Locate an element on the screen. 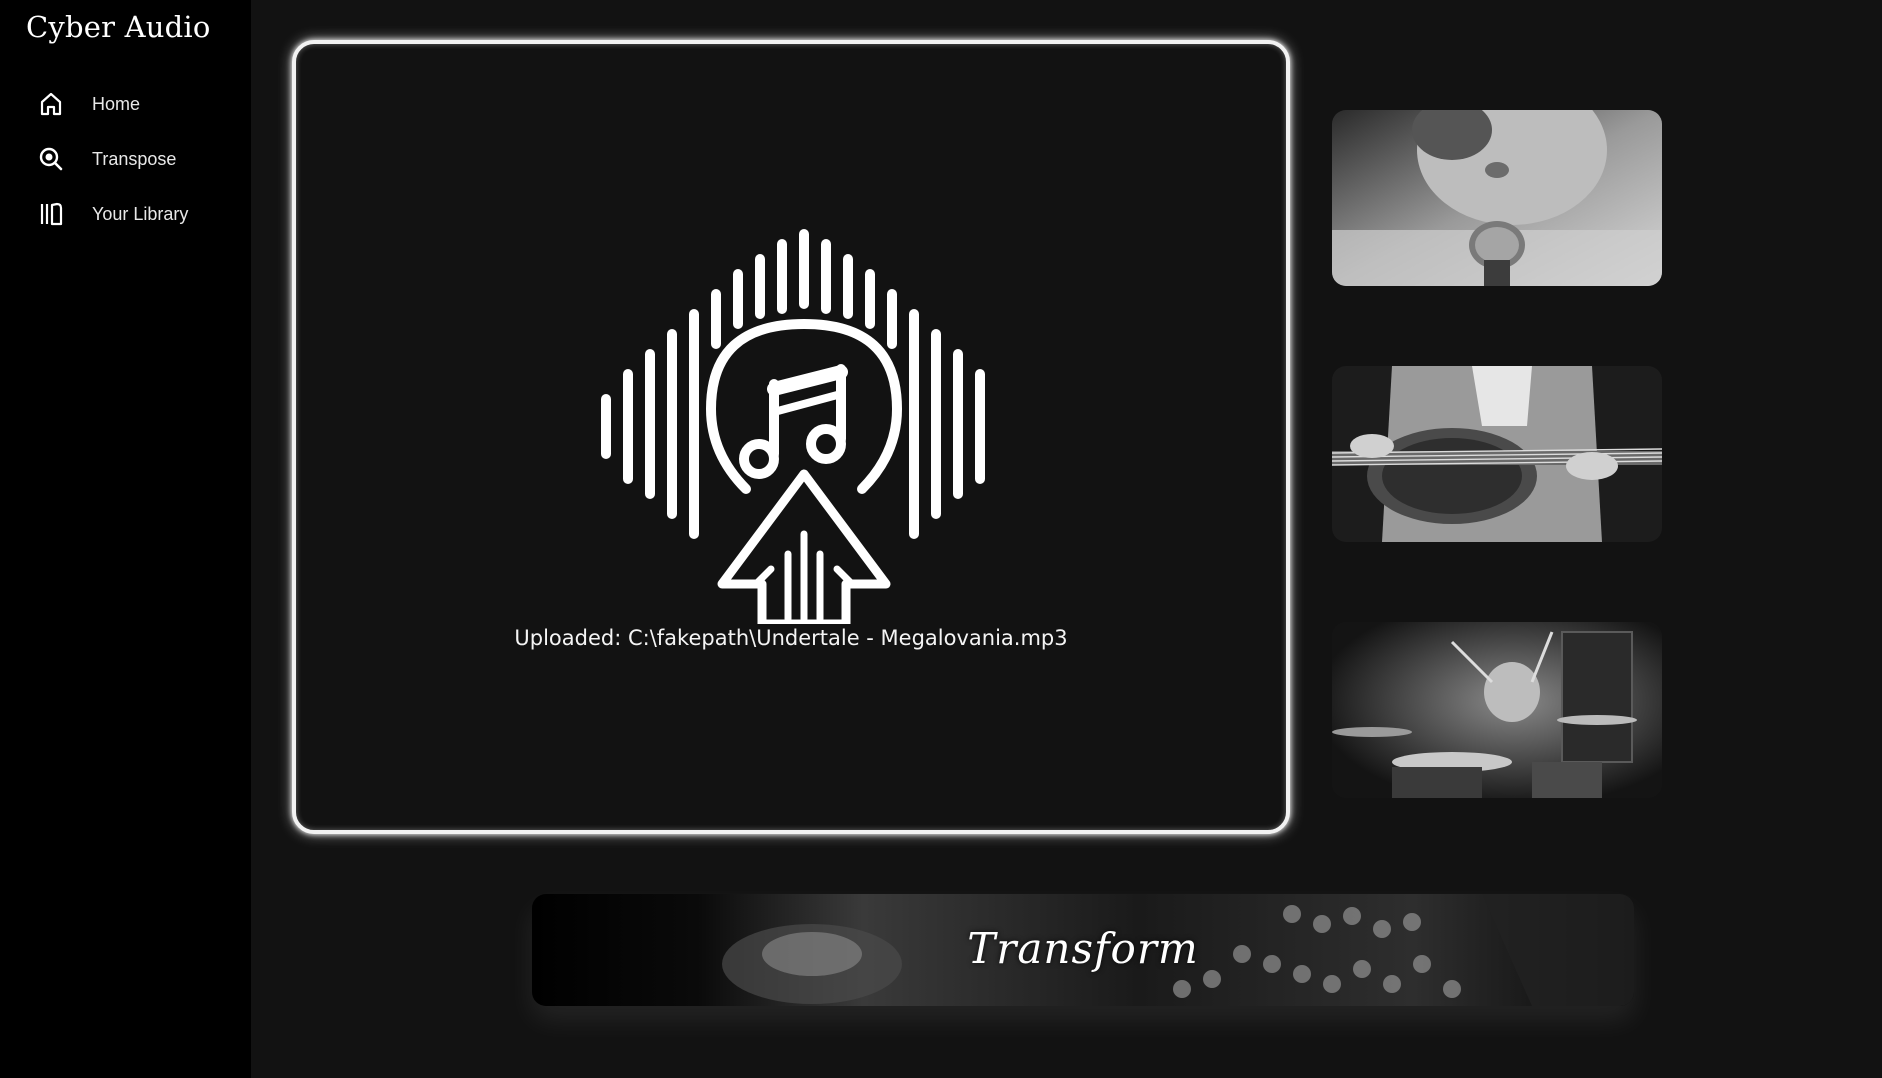 This screenshot has width=1882, height=1078. gallery-image-drummer is located at coordinates (1497, 710).